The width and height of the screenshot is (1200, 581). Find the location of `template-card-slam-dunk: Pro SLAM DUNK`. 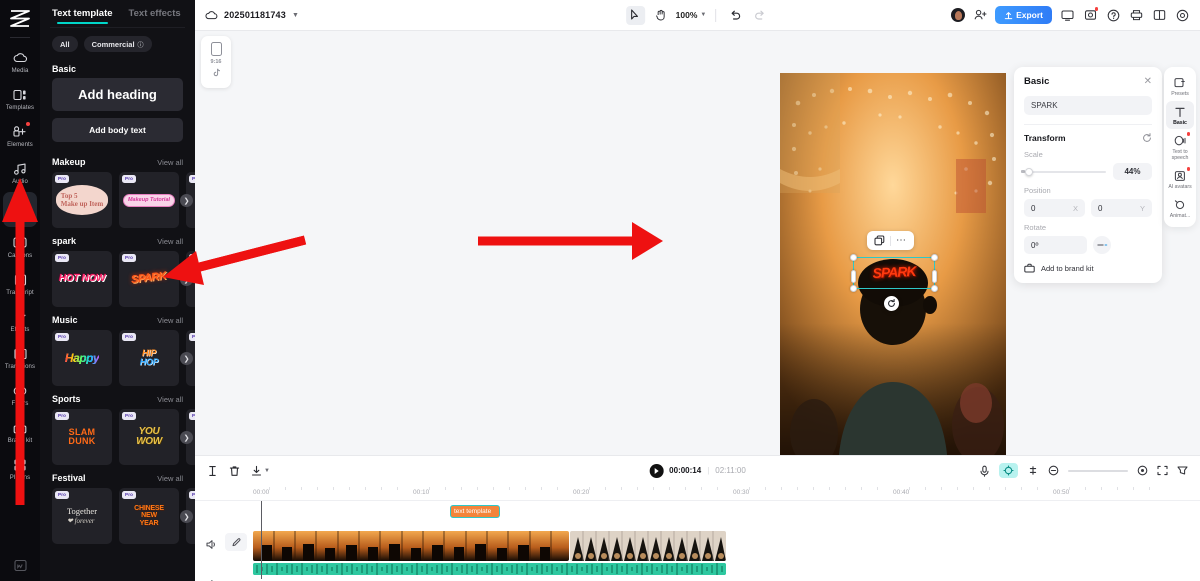

template-card-slam-dunk: Pro SLAM DUNK is located at coordinates (82, 437).